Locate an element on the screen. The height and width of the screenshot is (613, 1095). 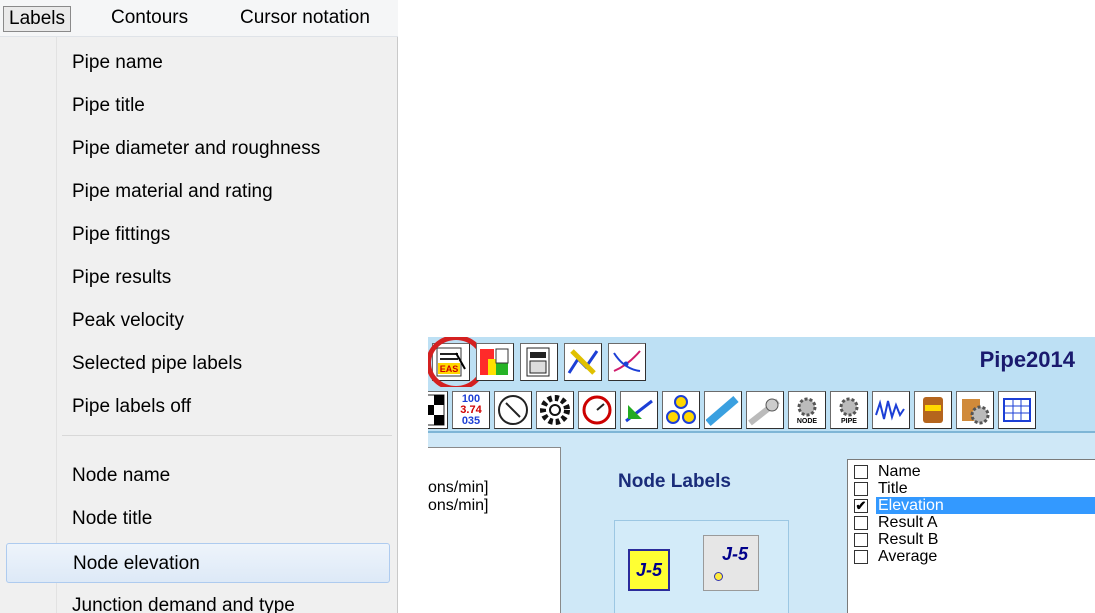
menu-separator is located at coordinates (227, 435).